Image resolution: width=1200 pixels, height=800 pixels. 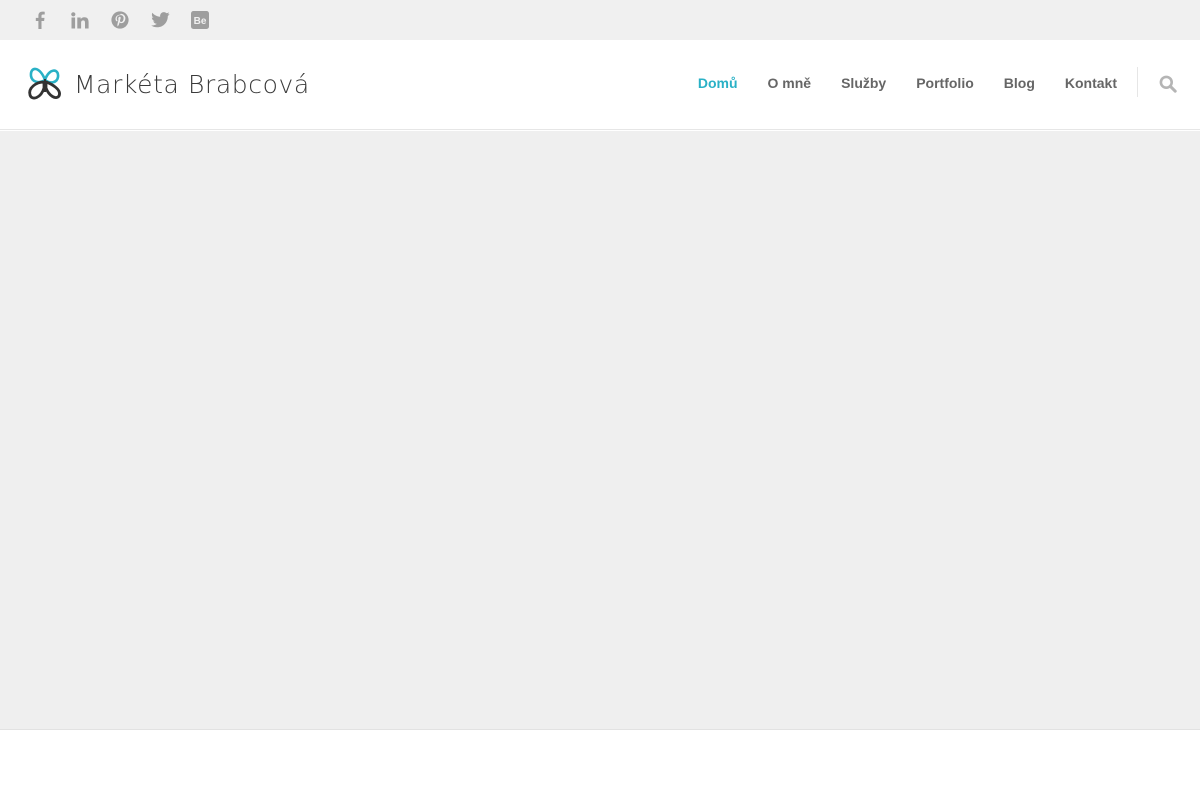 What do you see at coordinates (120, 20) in the screenshot?
I see `pinterest-icon` at bounding box center [120, 20].